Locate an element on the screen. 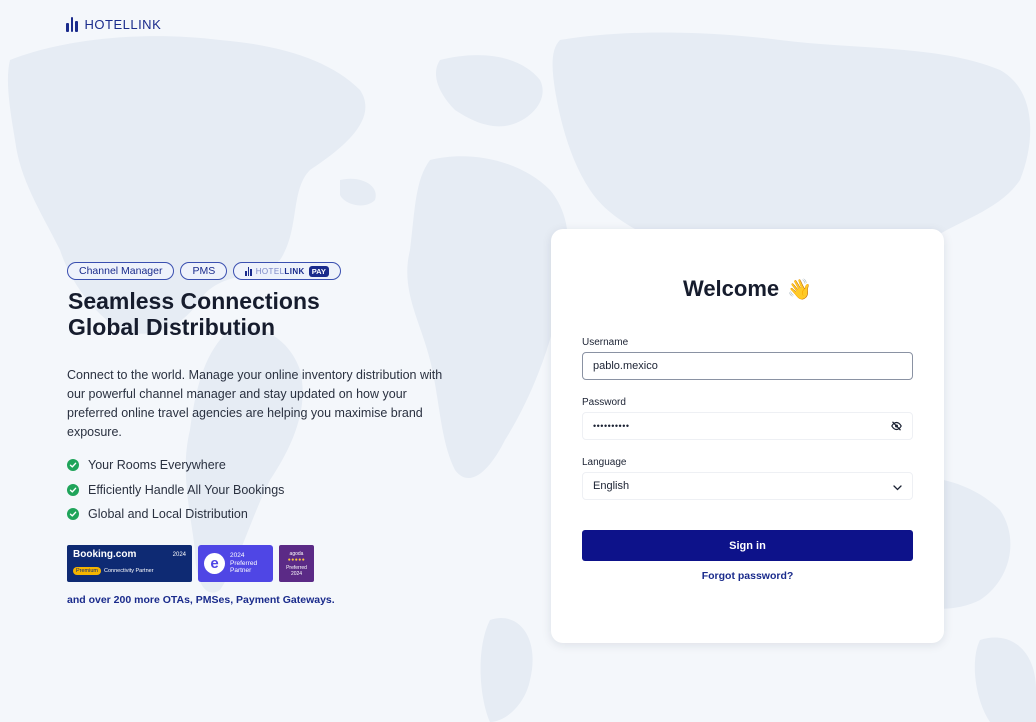  feature-item: Global and Local Distribution is located at coordinates (175, 514).